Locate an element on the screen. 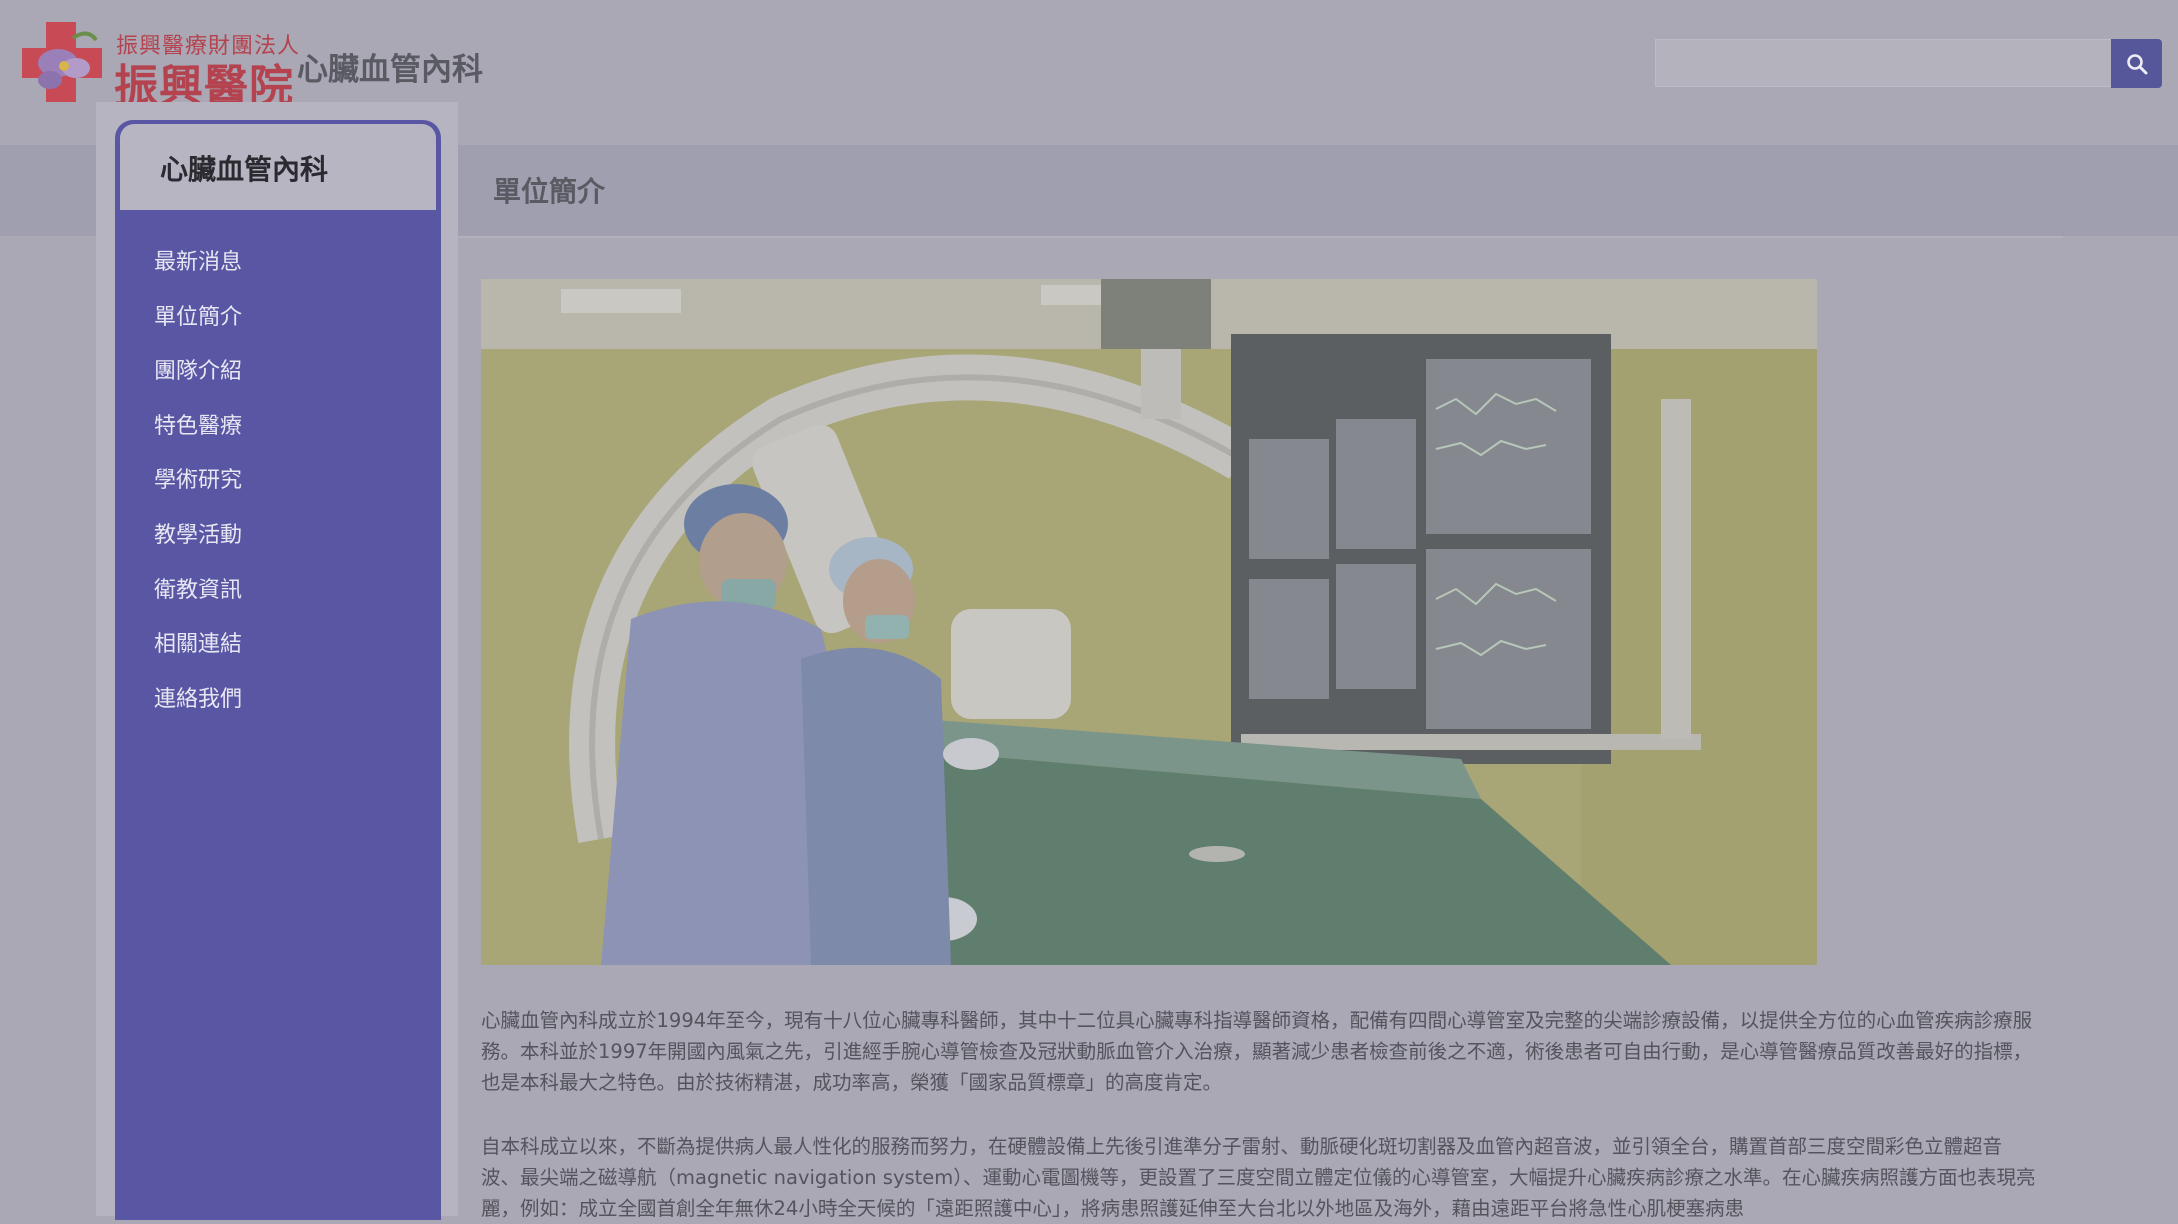  sidebar-title: 心臟血管內科 is located at coordinates (244, 168).